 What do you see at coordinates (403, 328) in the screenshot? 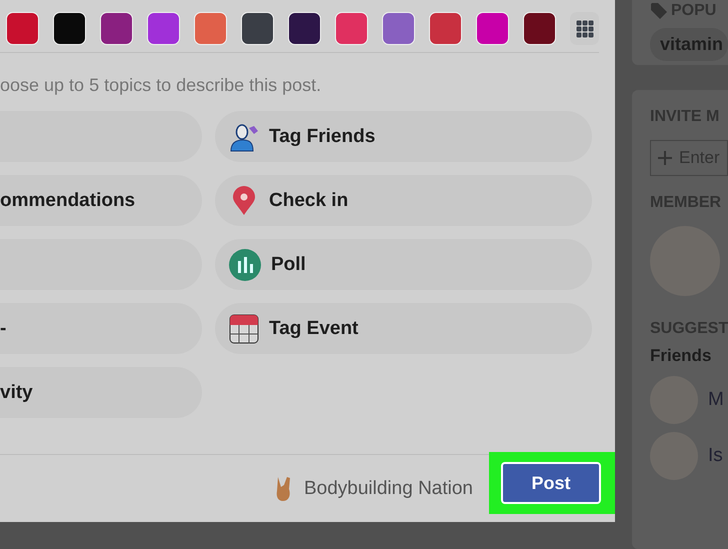
I see `post-option: Tag Event` at bounding box center [403, 328].